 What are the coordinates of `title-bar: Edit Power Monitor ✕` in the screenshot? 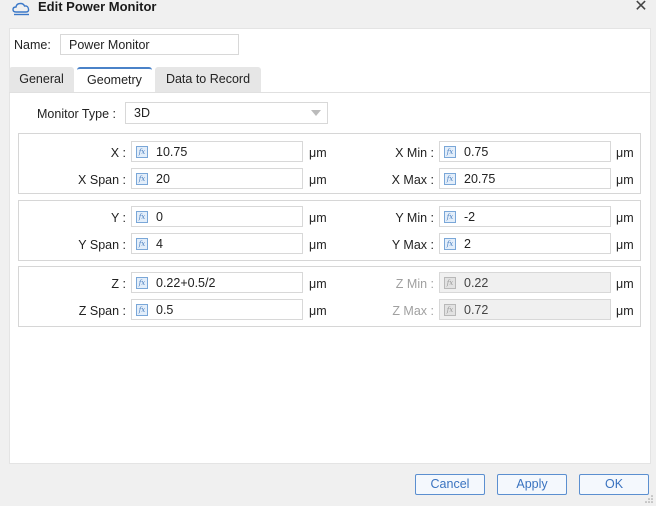 It's located at (328, 9).